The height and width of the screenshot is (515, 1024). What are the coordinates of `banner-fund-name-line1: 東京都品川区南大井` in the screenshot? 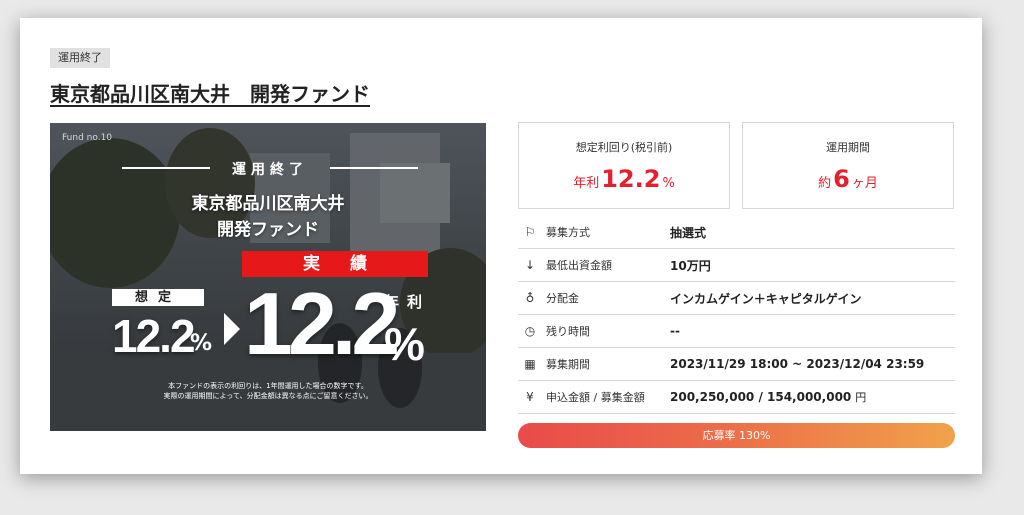 It's located at (268, 204).